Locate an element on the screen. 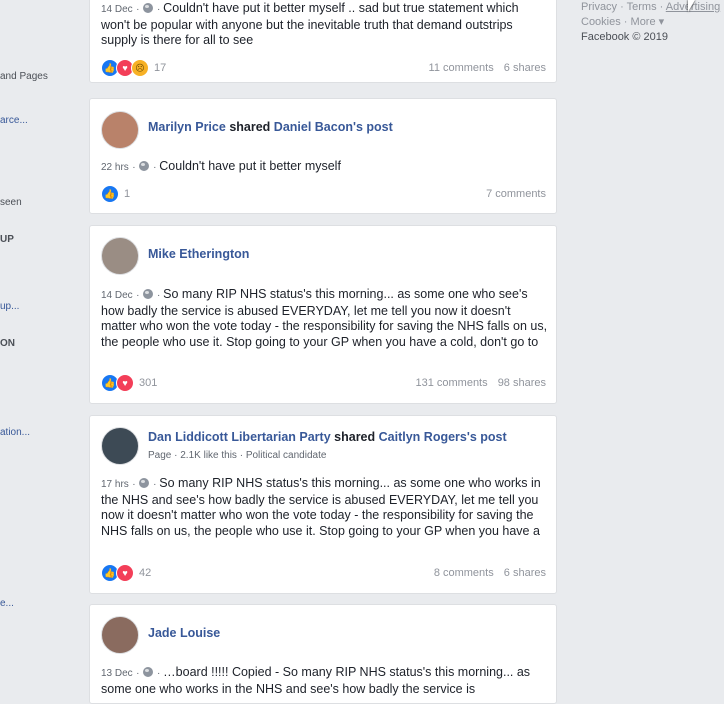 This screenshot has height=704, width=724. post-stats: 7 comments is located at coordinates (516, 194).